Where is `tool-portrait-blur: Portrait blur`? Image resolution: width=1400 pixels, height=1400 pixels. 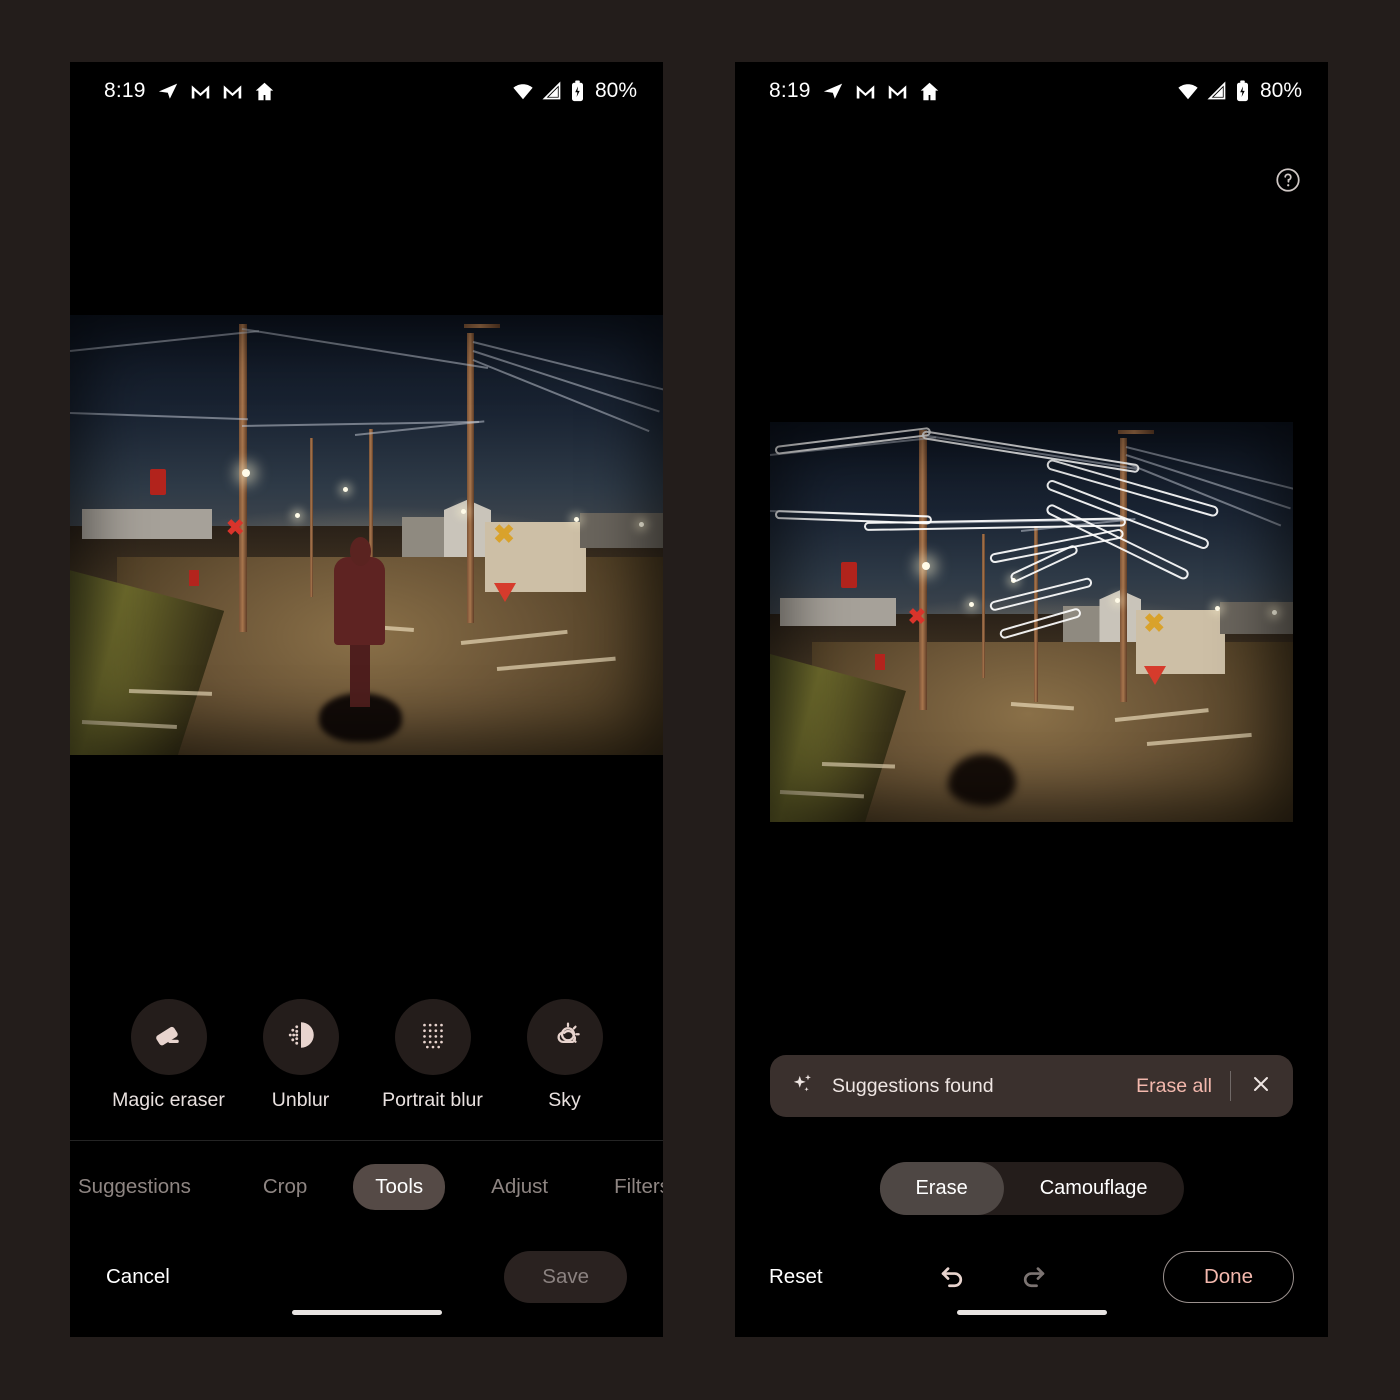
tool-portrait-blur: Portrait blur is located at coordinates (432, 1055).